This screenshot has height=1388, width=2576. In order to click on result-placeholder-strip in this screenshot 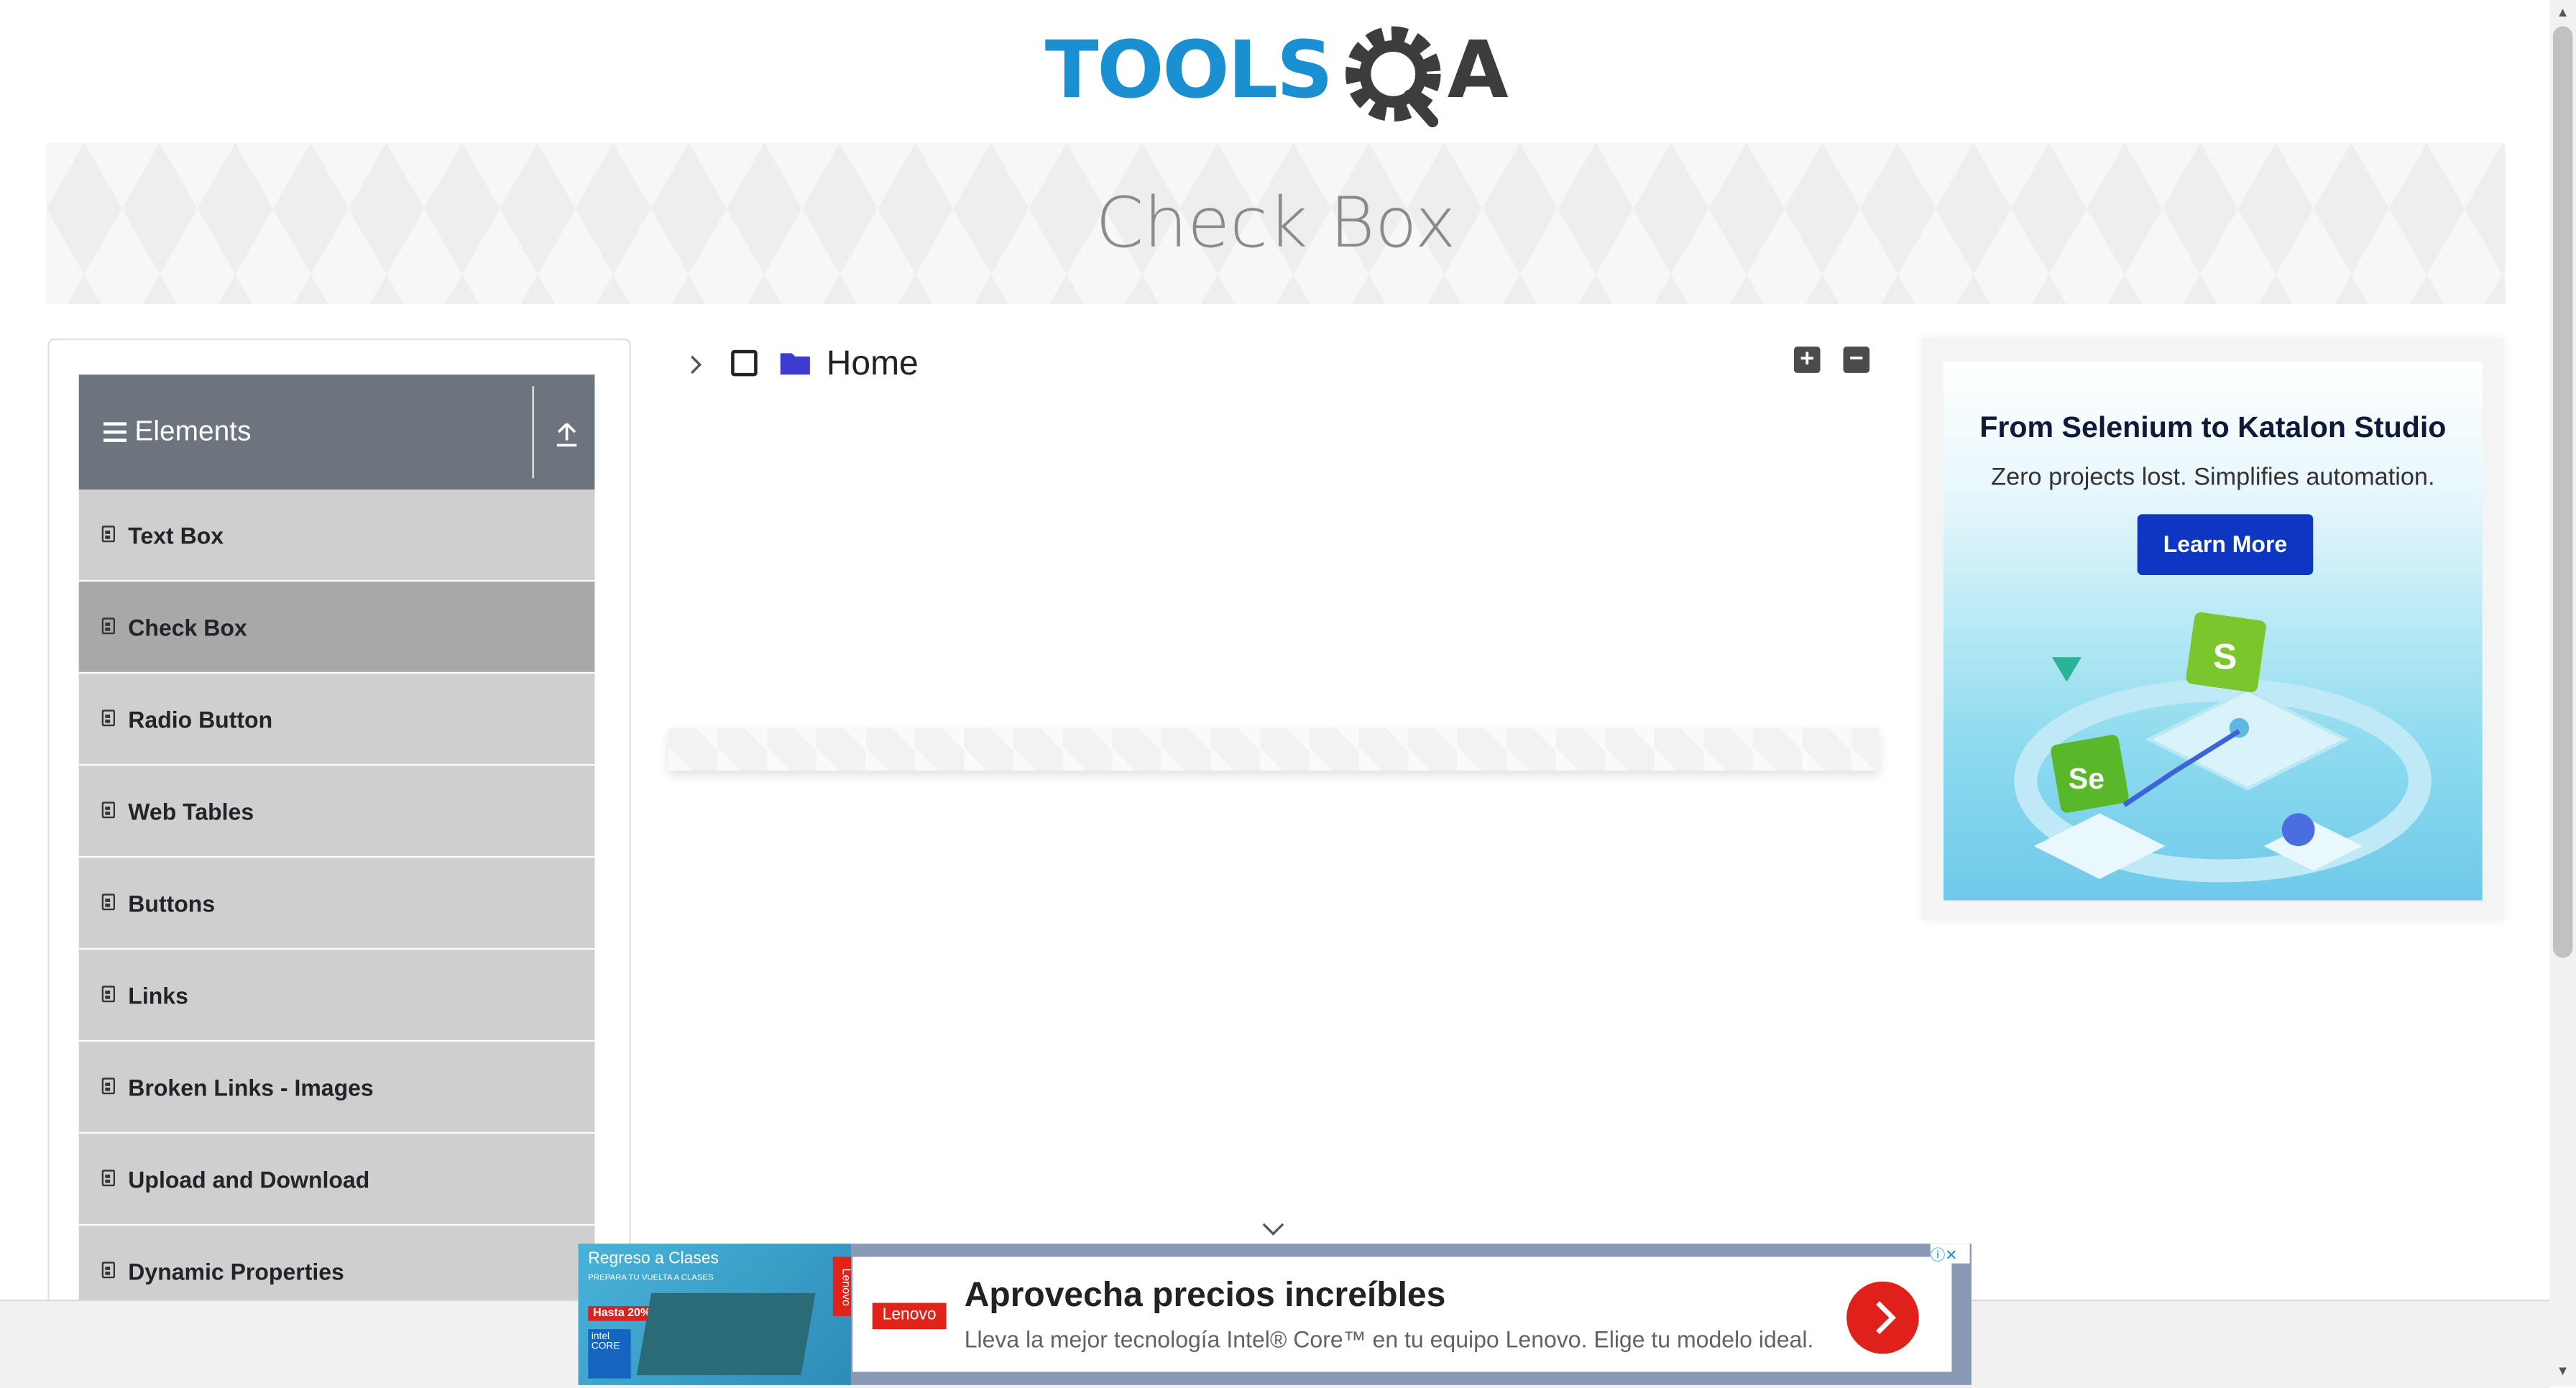, I will do `click(1274, 749)`.